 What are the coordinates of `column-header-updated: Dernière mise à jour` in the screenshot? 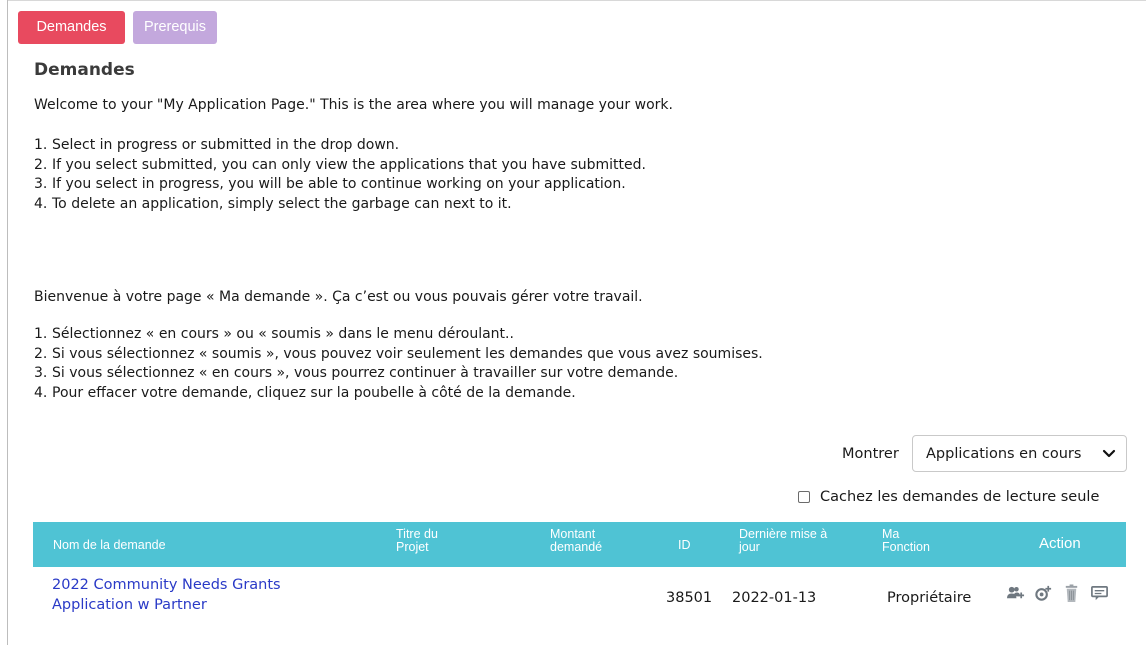 It's located at (783, 541).